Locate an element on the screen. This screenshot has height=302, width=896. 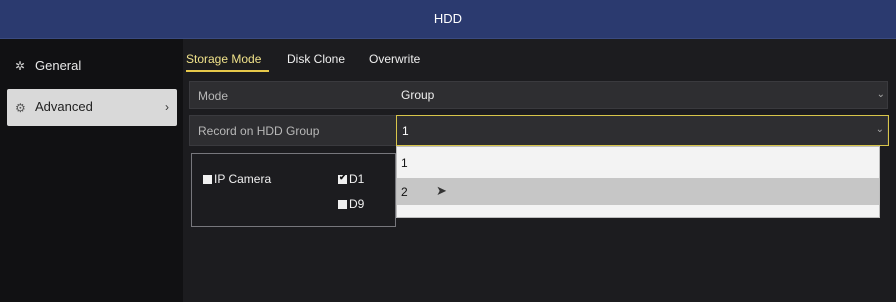
d1-checkbox: ✔ D1 is located at coordinates (351, 179).